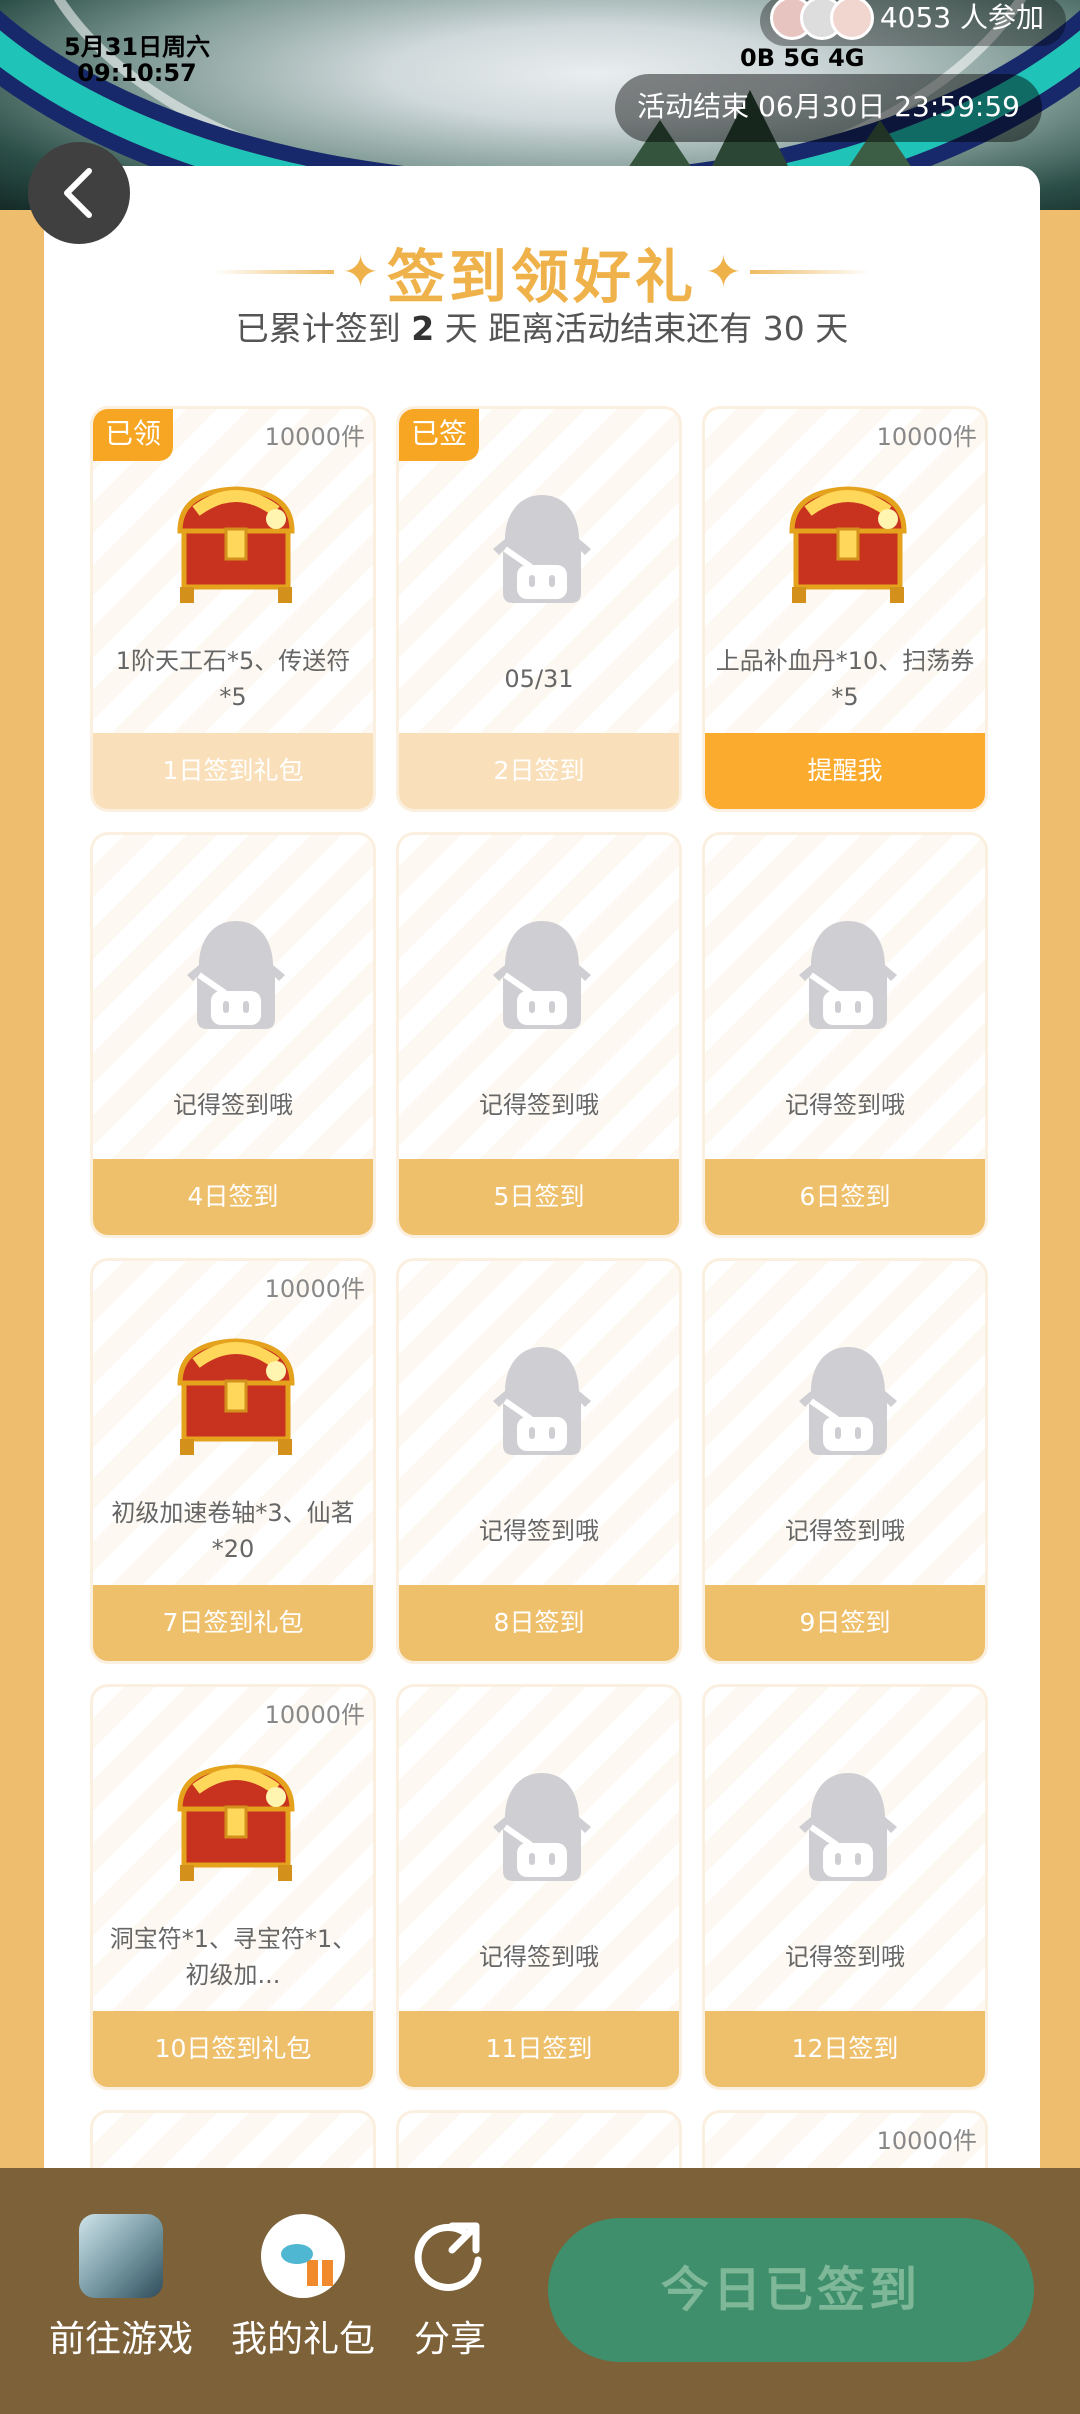  What do you see at coordinates (845, 771) in the screenshot?
I see `day-signin-button: 提醒我` at bounding box center [845, 771].